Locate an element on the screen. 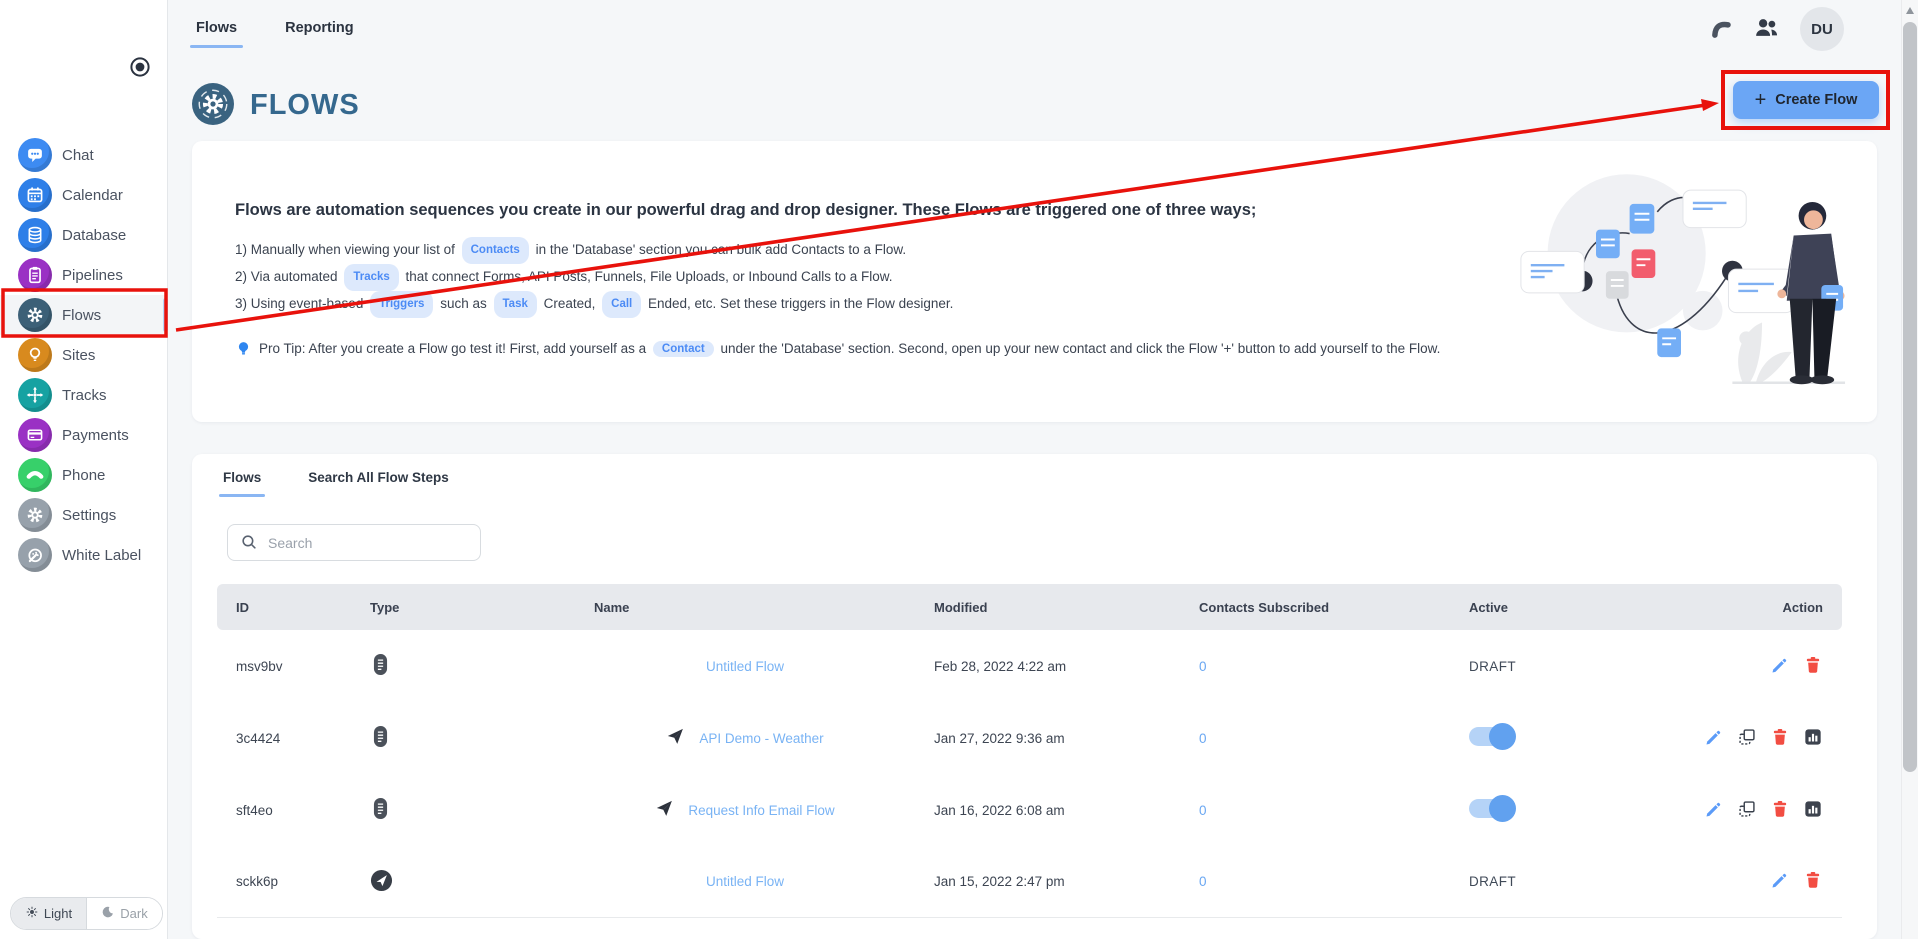 Image resolution: width=1918 pixels, height=939 pixels. flow-id: sft4eo is located at coordinates (254, 810).